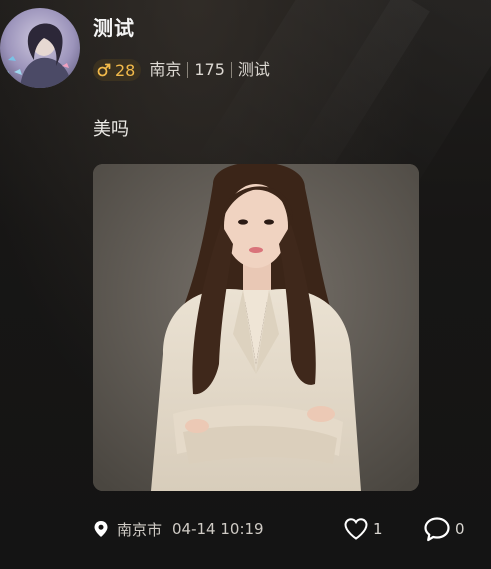 The image size is (491, 569). What do you see at coordinates (209, 69) in the screenshot?
I see `height: 175` at bounding box center [209, 69].